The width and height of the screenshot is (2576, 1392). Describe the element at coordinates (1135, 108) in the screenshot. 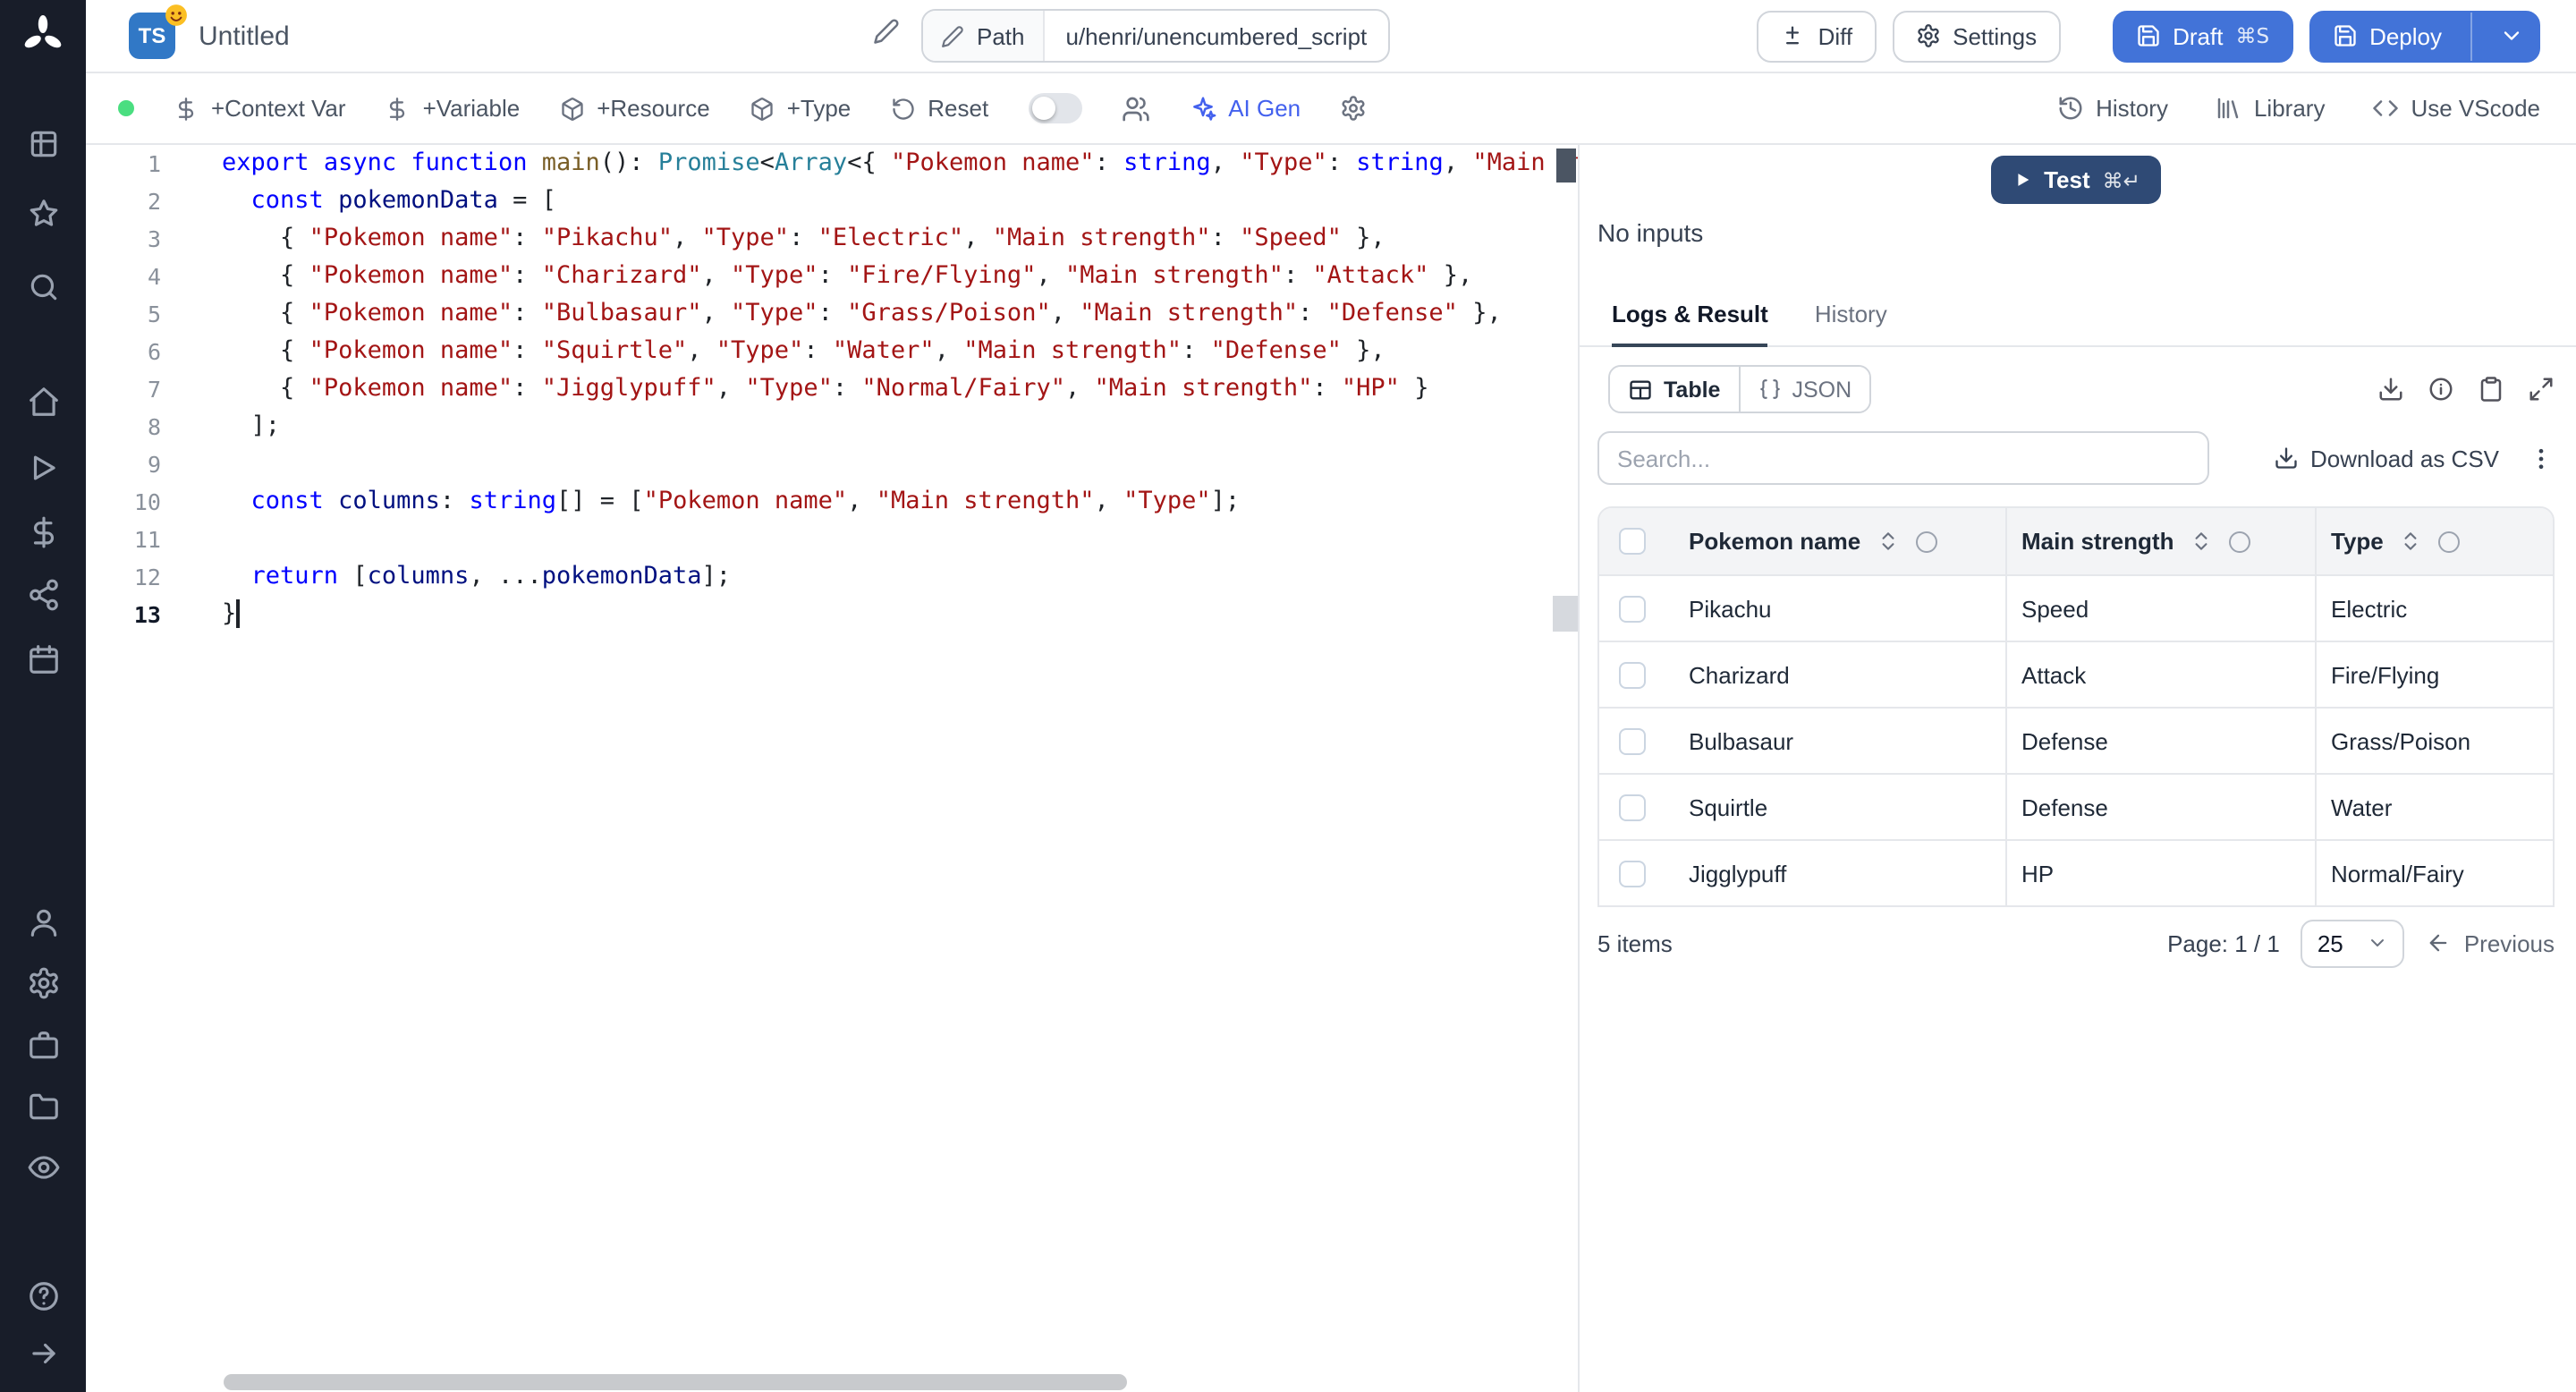

I see `multiplayer-users-icon` at that location.